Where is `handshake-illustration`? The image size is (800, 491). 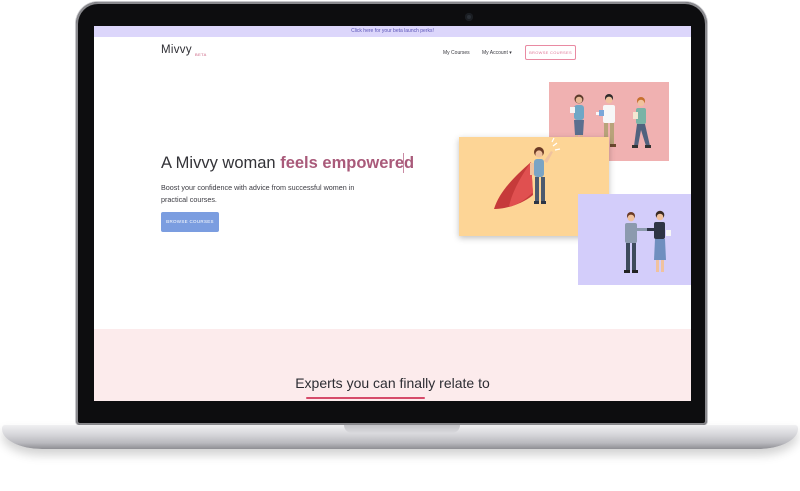 handshake-illustration is located at coordinates (647, 241).